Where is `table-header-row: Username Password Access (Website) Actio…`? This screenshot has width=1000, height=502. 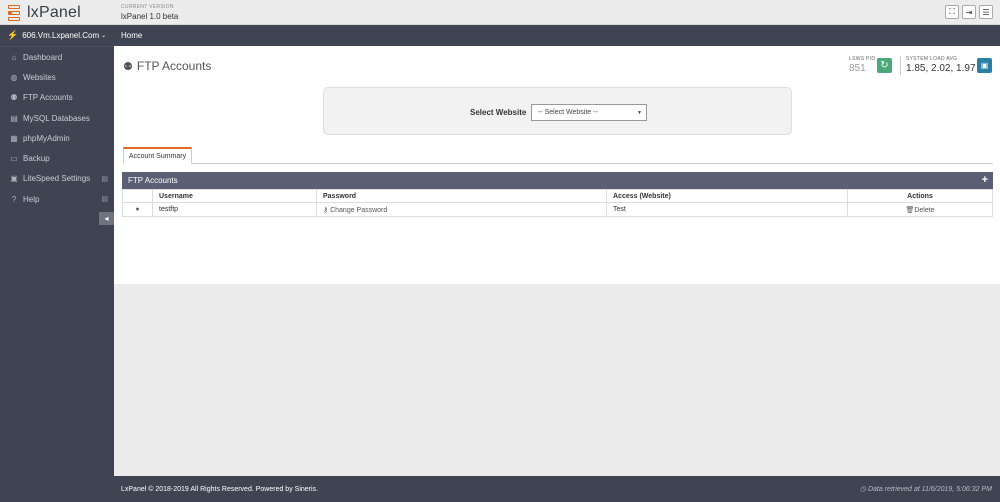
table-header-row: Username Password Access (Website) Actio… is located at coordinates (557, 196).